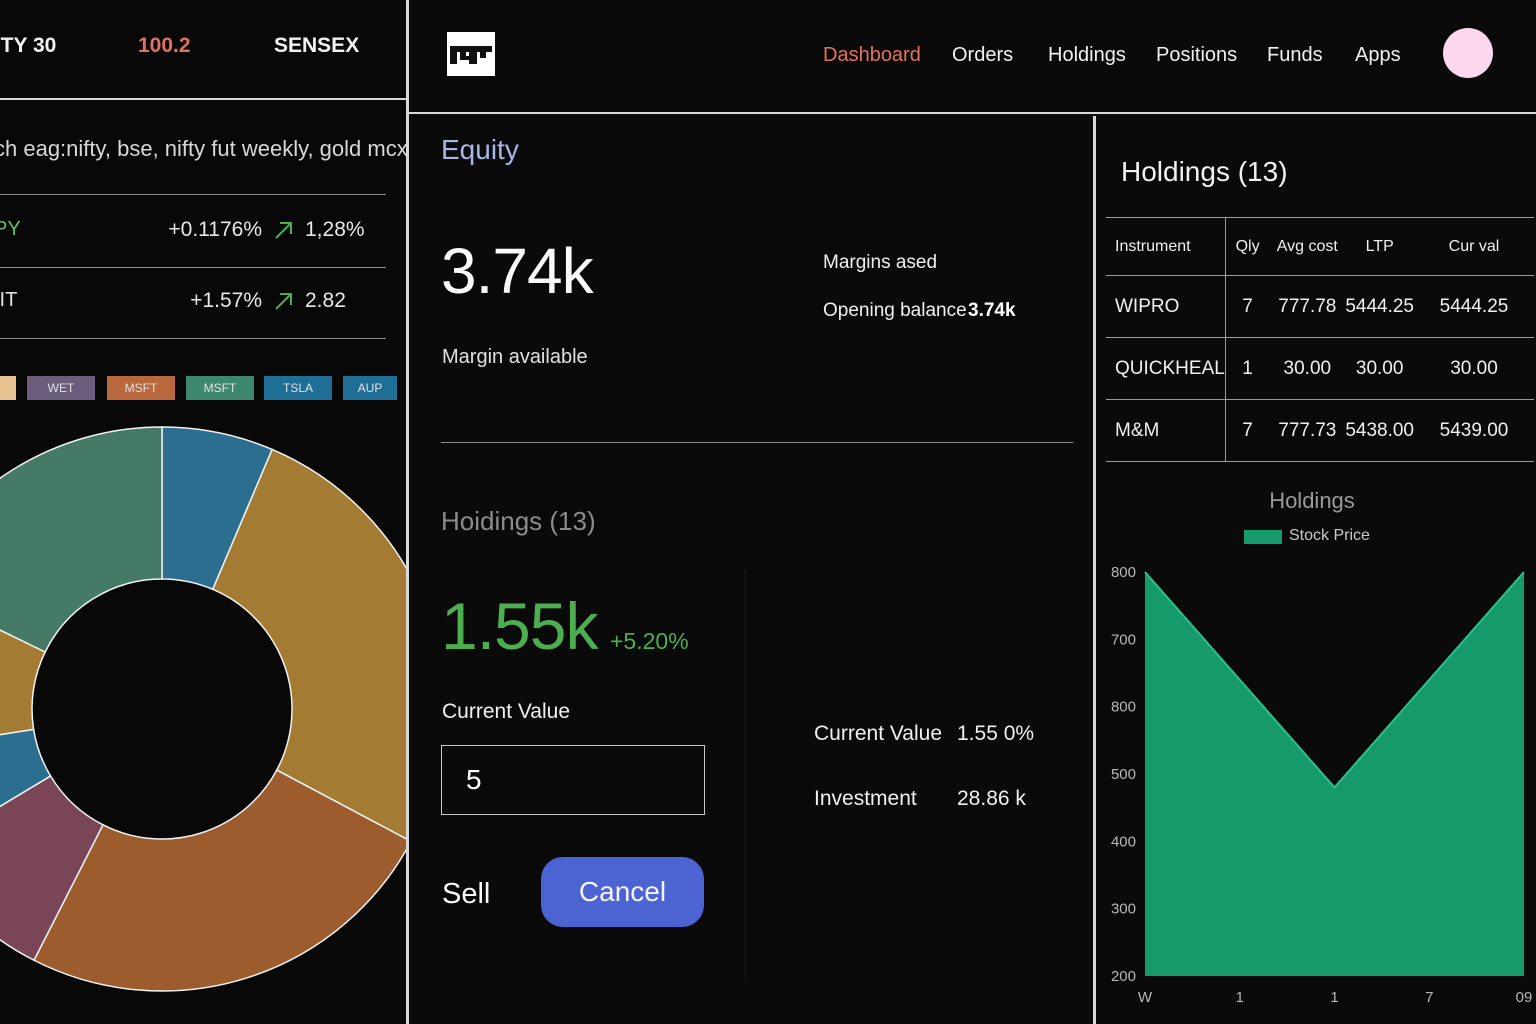  Describe the element at coordinates (519, 626) in the screenshot. I see `holdings-value: 1.55k` at that location.